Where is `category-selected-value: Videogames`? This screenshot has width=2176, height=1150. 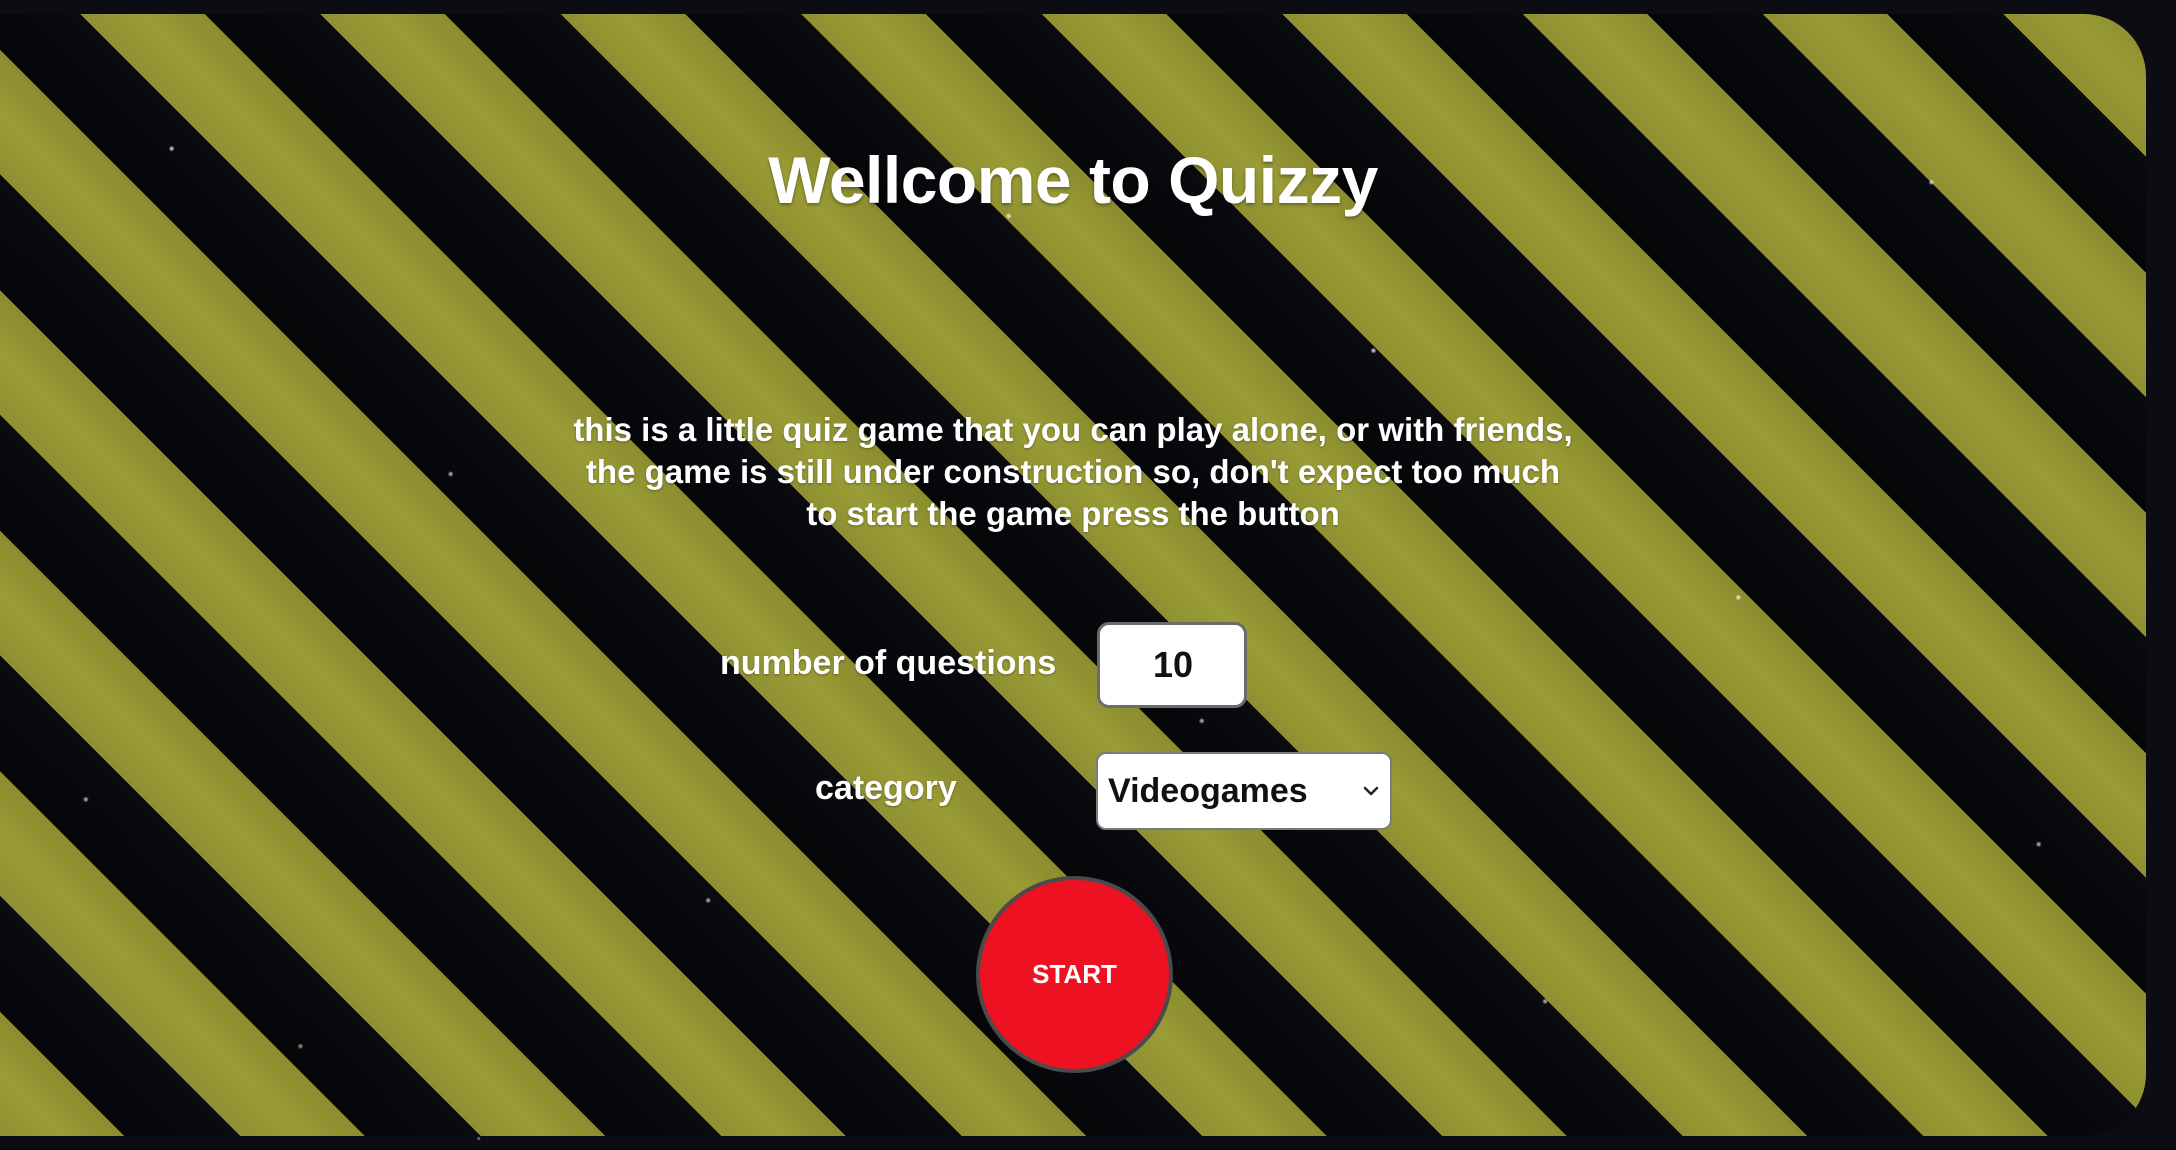 category-selected-value: Videogames is located at coordinates (1208, 791).